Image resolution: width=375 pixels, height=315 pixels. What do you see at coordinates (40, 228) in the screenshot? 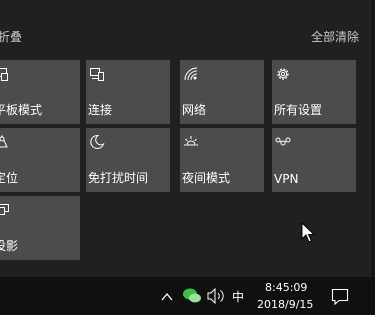
I see `tile-project: 投影` at bounding box center [40, 228].